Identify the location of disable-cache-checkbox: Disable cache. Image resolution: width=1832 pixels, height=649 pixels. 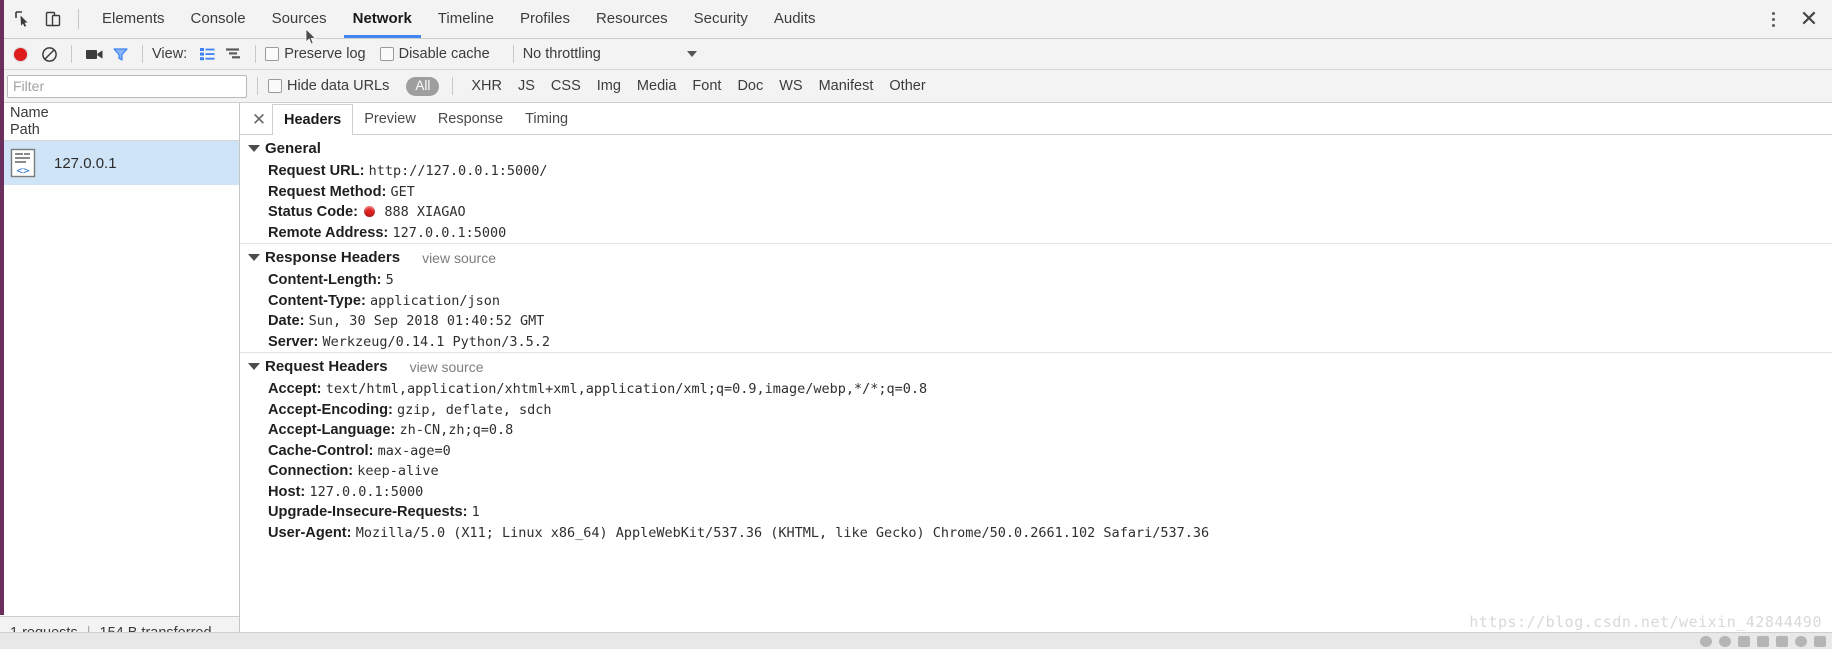
(434, 54).